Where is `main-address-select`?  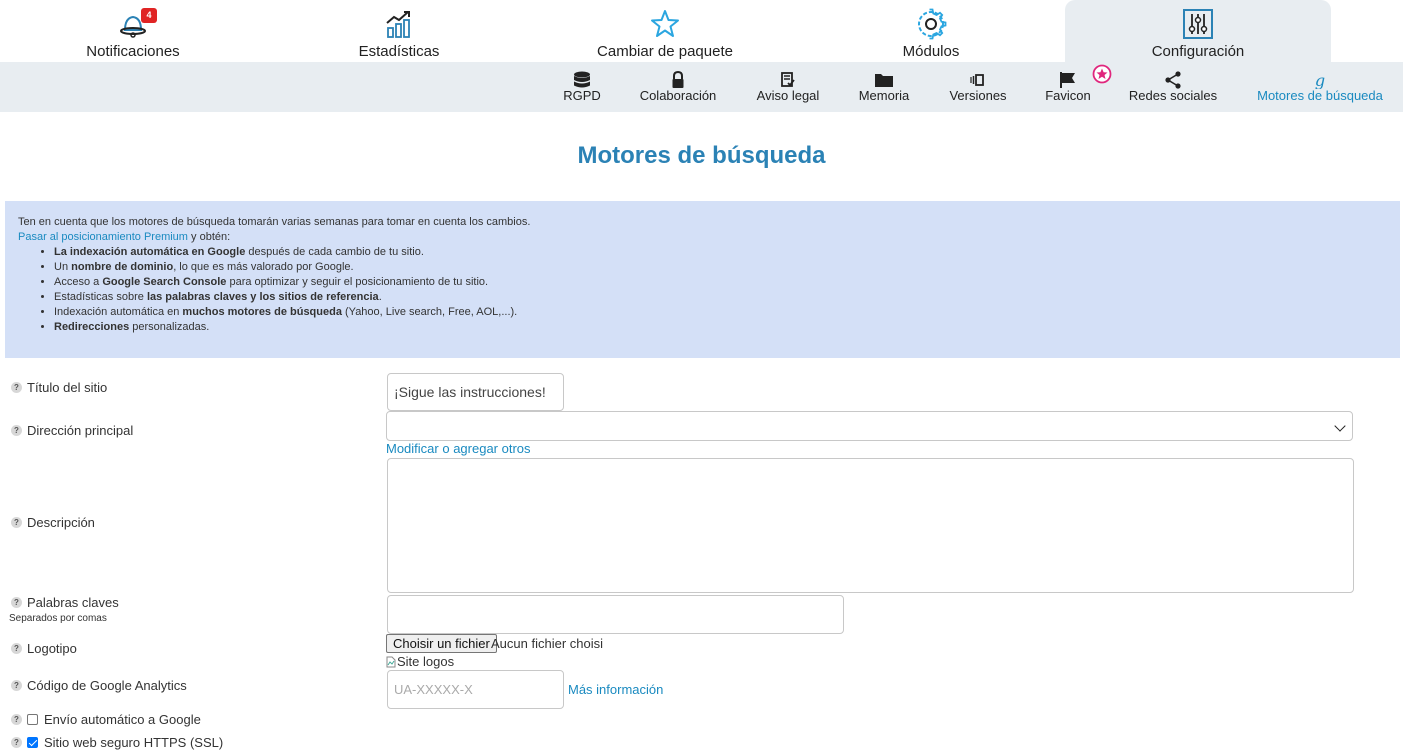 main-address-select is located at coordinates (869, 426).